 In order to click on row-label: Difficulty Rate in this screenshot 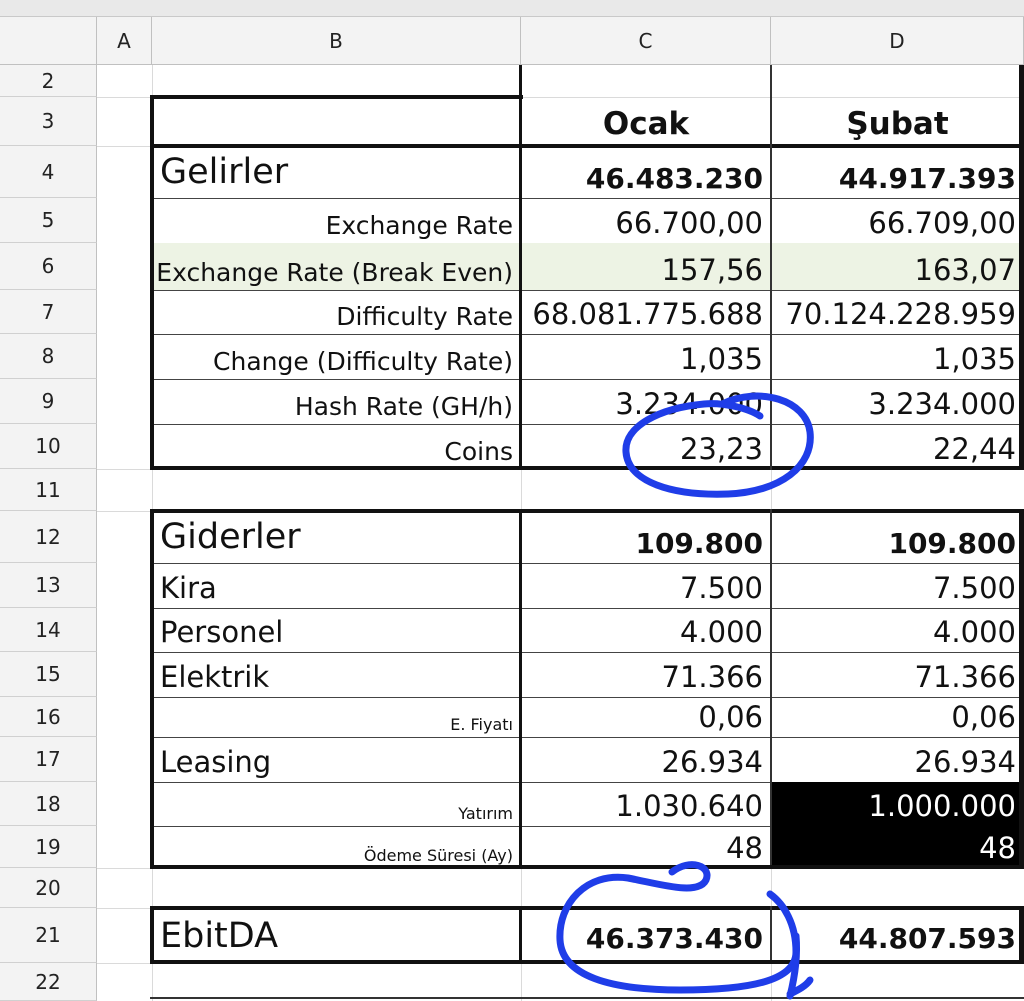, I will do `click(336, 312)`.